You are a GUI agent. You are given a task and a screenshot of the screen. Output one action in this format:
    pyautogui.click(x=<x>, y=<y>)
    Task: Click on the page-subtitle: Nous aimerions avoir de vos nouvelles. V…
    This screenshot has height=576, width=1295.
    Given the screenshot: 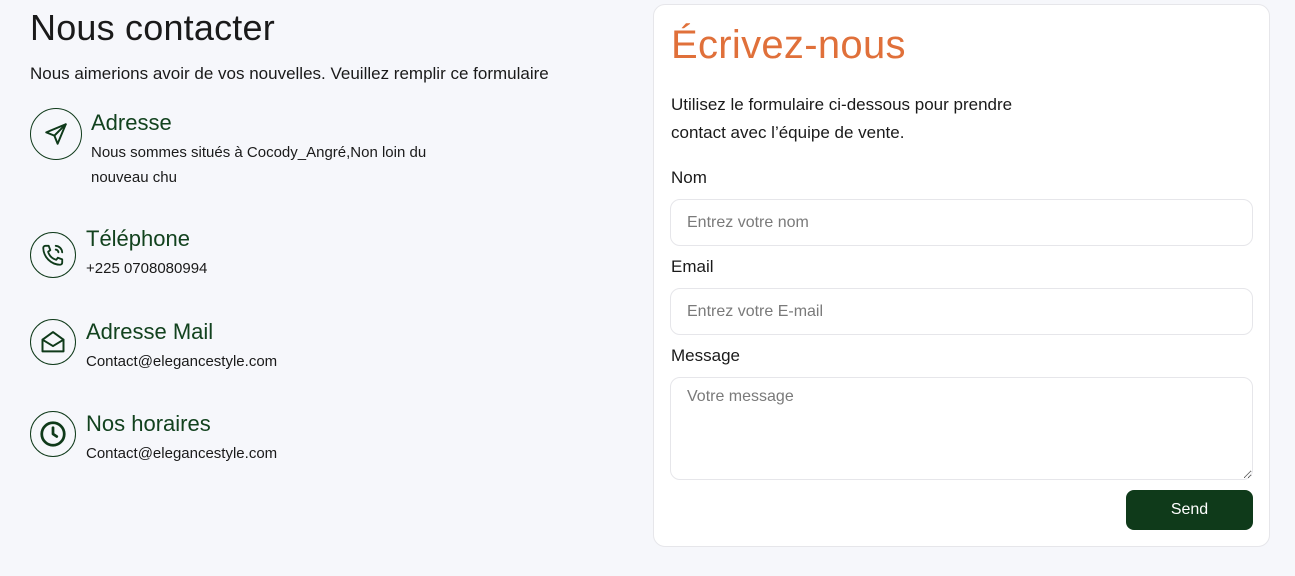 What is the action you would take?
    pyautogui.click(x=289, y=73)
    